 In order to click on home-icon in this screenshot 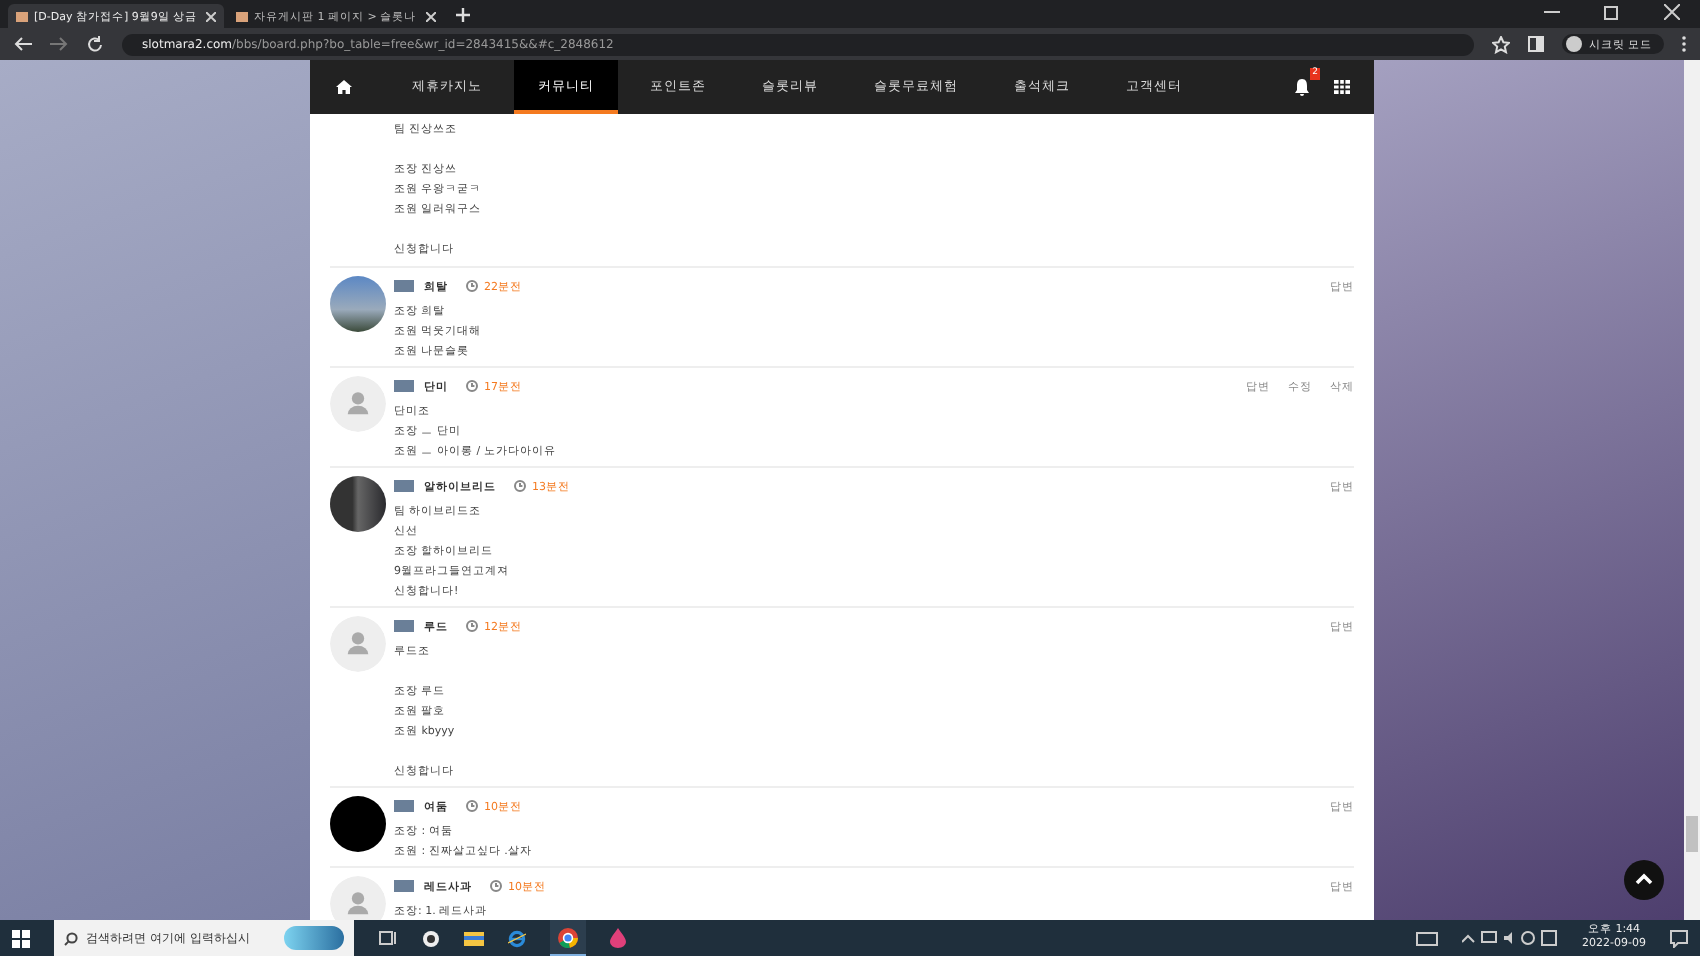, I will do `click(344, 87)`.